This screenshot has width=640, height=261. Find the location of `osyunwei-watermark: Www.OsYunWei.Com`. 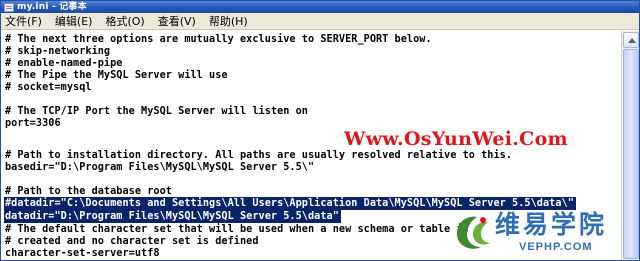

osyunwei-watermark: Www.OsYunWei.Com is located at coordinates (456, 139).